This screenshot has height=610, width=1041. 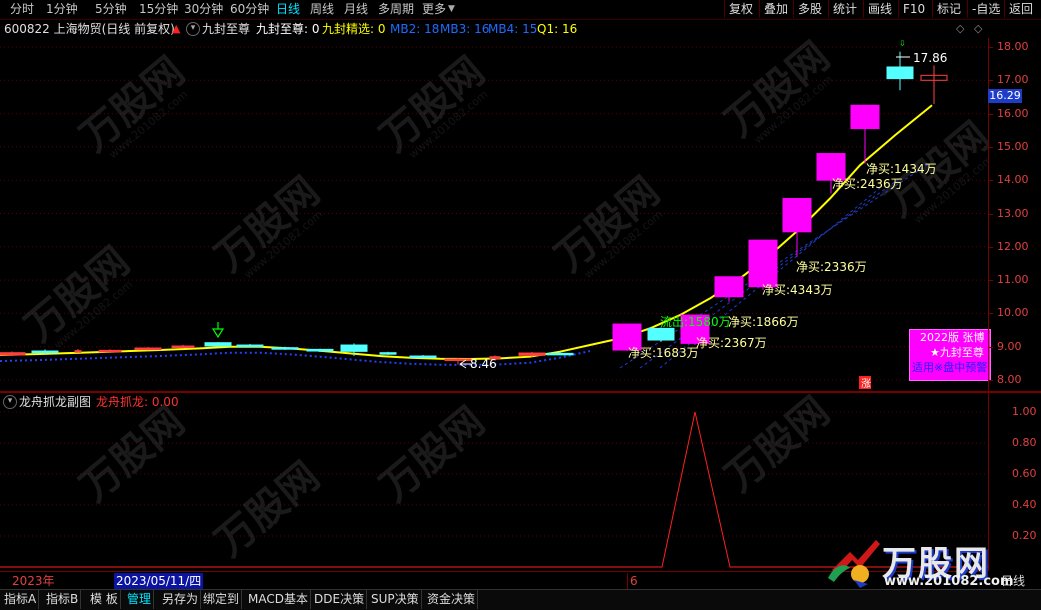 I want to click on annotation-label: 流出:1580万, so click(x=695, y=322).